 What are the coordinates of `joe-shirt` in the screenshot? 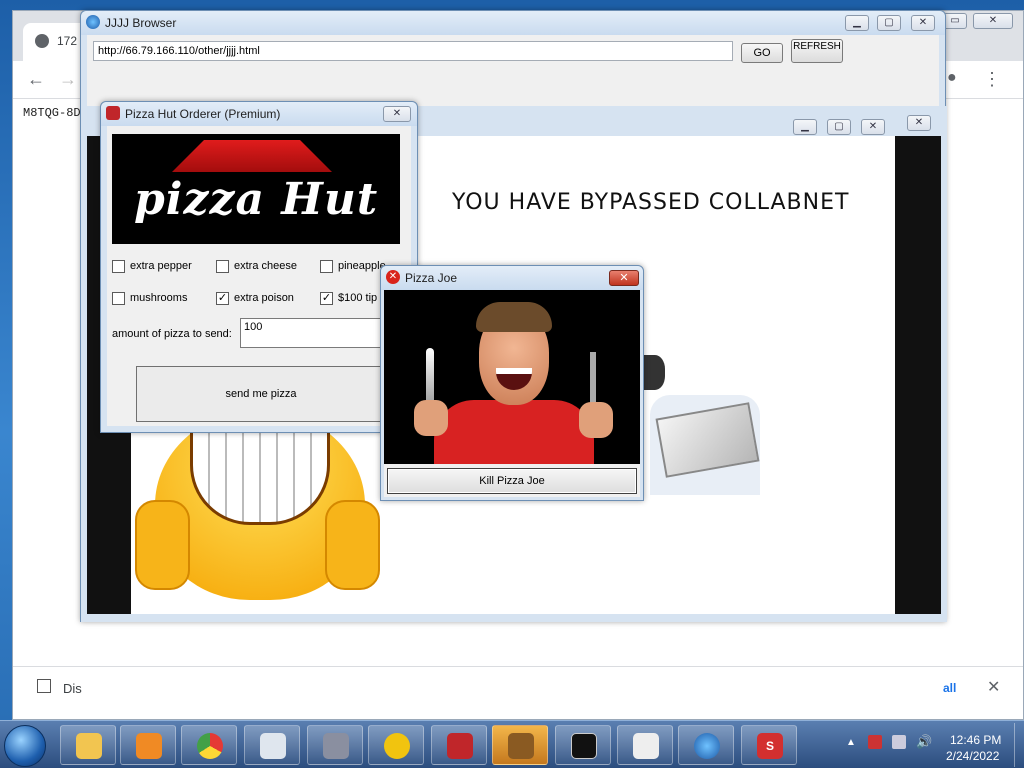 It's located at (514, 432).